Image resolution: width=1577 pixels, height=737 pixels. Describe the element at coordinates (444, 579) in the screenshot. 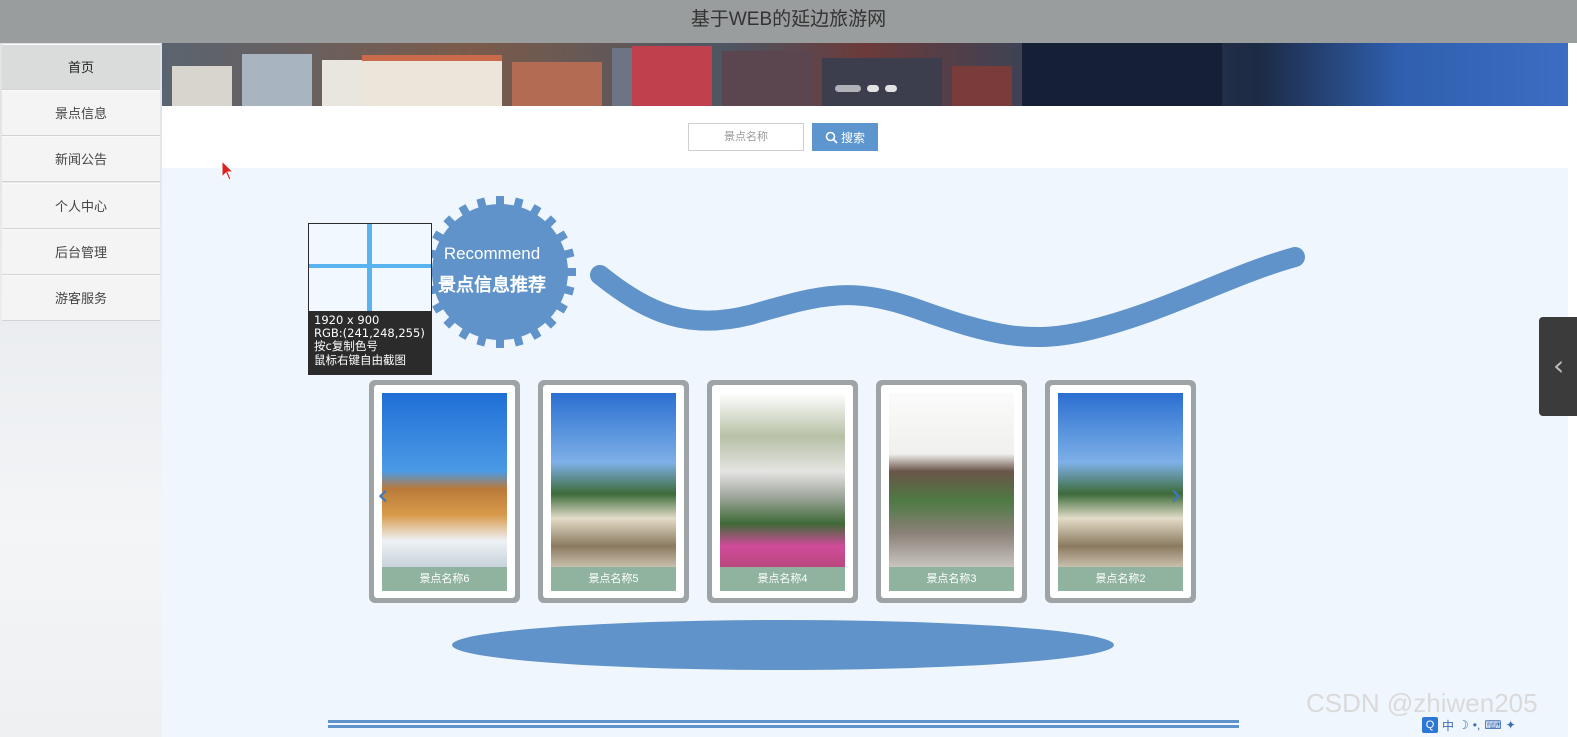

I see `attraction-name: 景点名称6` at that location.